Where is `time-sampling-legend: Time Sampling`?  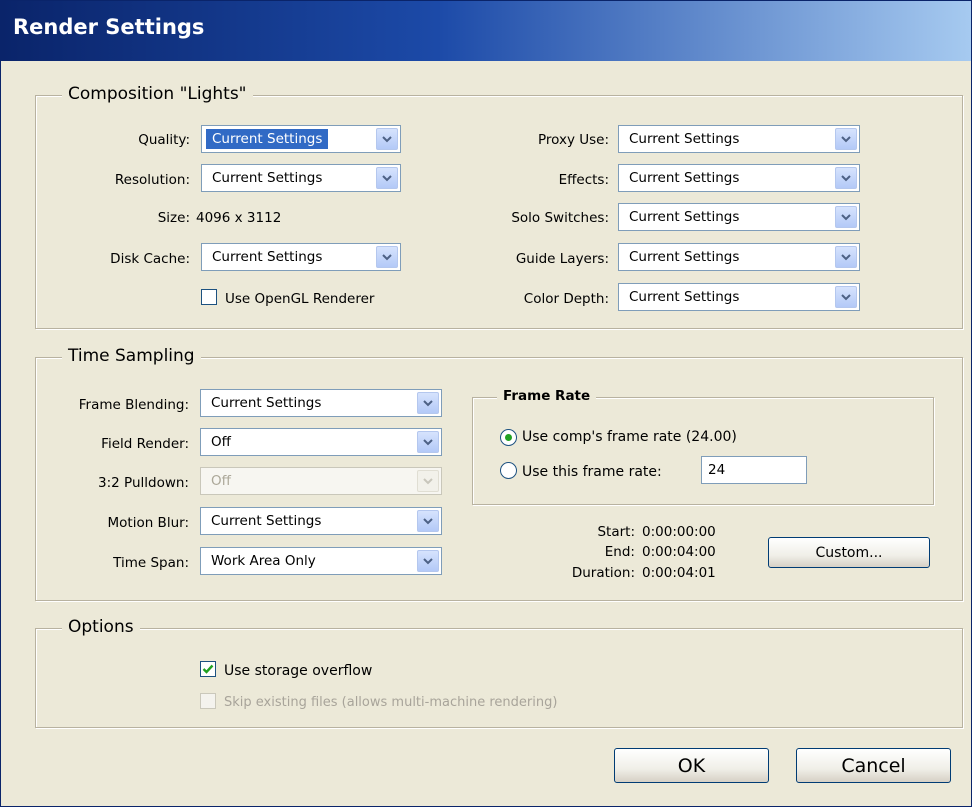 time-sampling-legend: Time Sampling is located at coordinates (131, 356).